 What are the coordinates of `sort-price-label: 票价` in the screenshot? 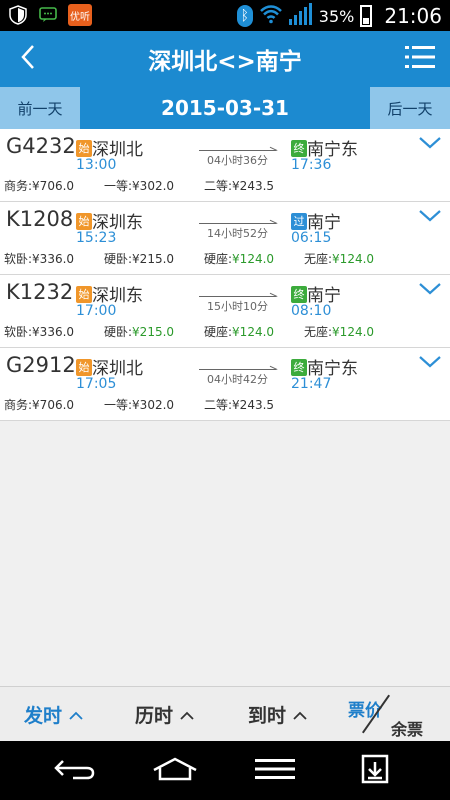 It's located at (365, 711).